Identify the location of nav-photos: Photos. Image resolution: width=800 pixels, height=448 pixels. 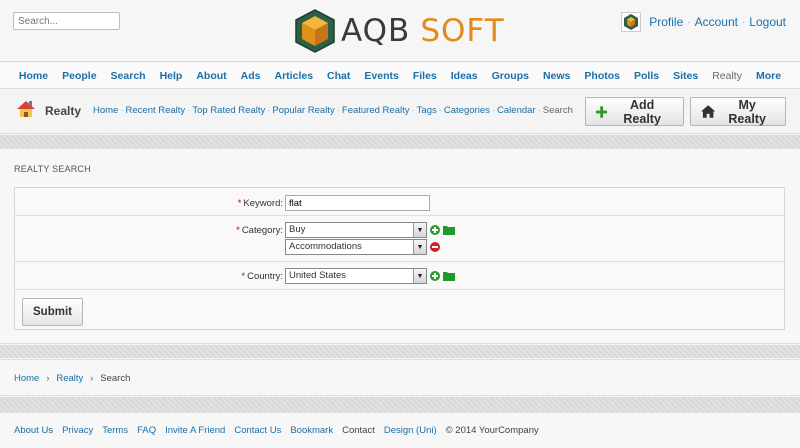
(602, 76).